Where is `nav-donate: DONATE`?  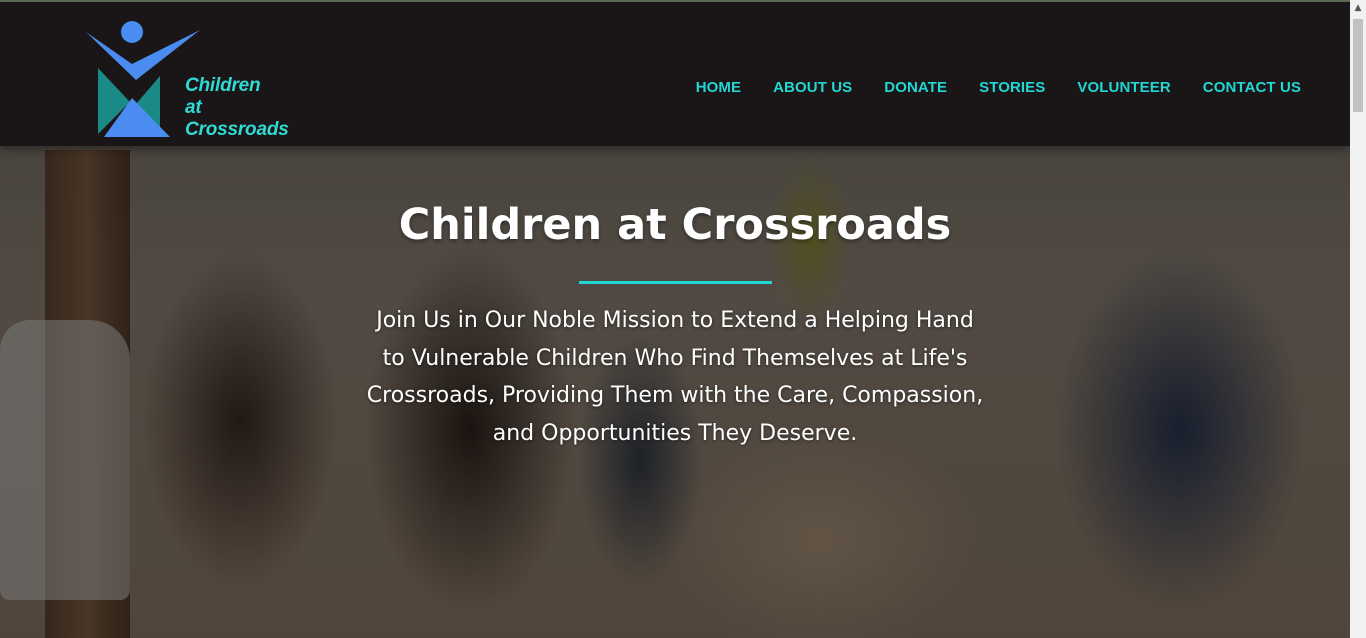 nav-donate: DONATE is located at coordinates (915, 87).